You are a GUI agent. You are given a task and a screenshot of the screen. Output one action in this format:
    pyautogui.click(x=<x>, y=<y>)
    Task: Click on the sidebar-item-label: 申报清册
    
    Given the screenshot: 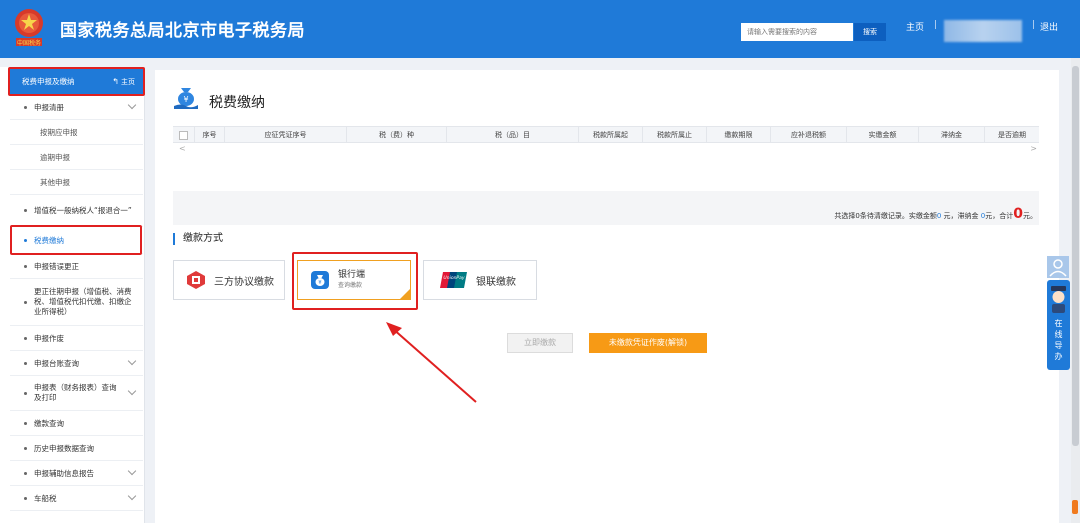 What is the action you would take?
    pyautogui.click(x=49, y=107)
    